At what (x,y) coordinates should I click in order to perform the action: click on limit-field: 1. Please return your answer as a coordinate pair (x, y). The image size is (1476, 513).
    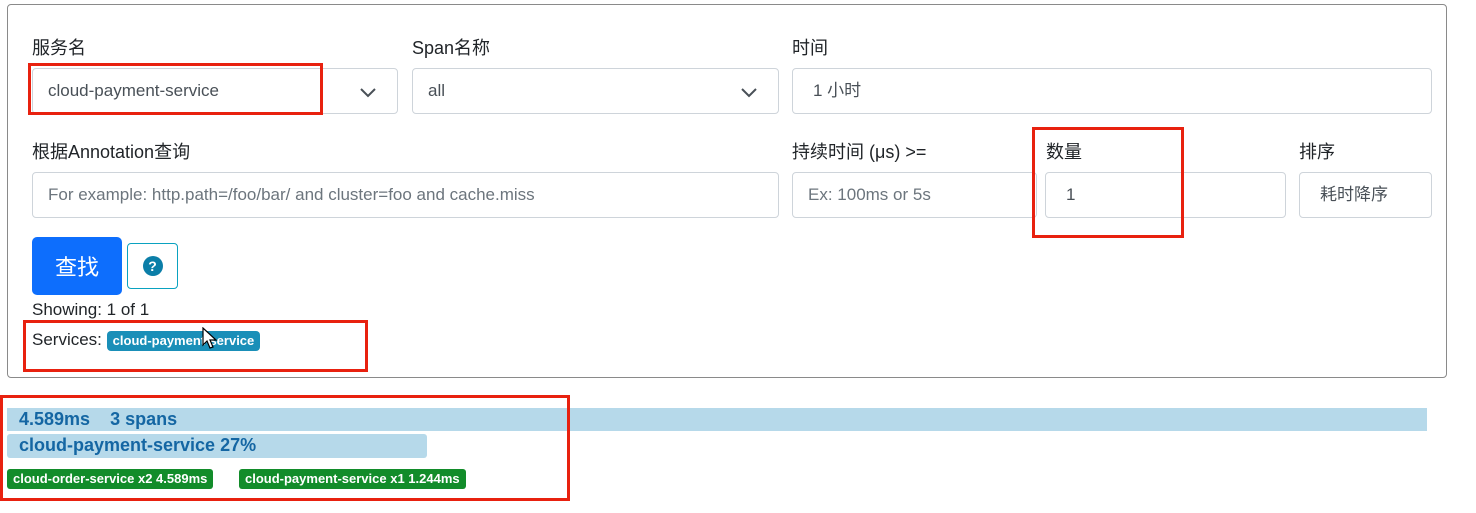
    Looking at the image, I should click on (1165, 195).